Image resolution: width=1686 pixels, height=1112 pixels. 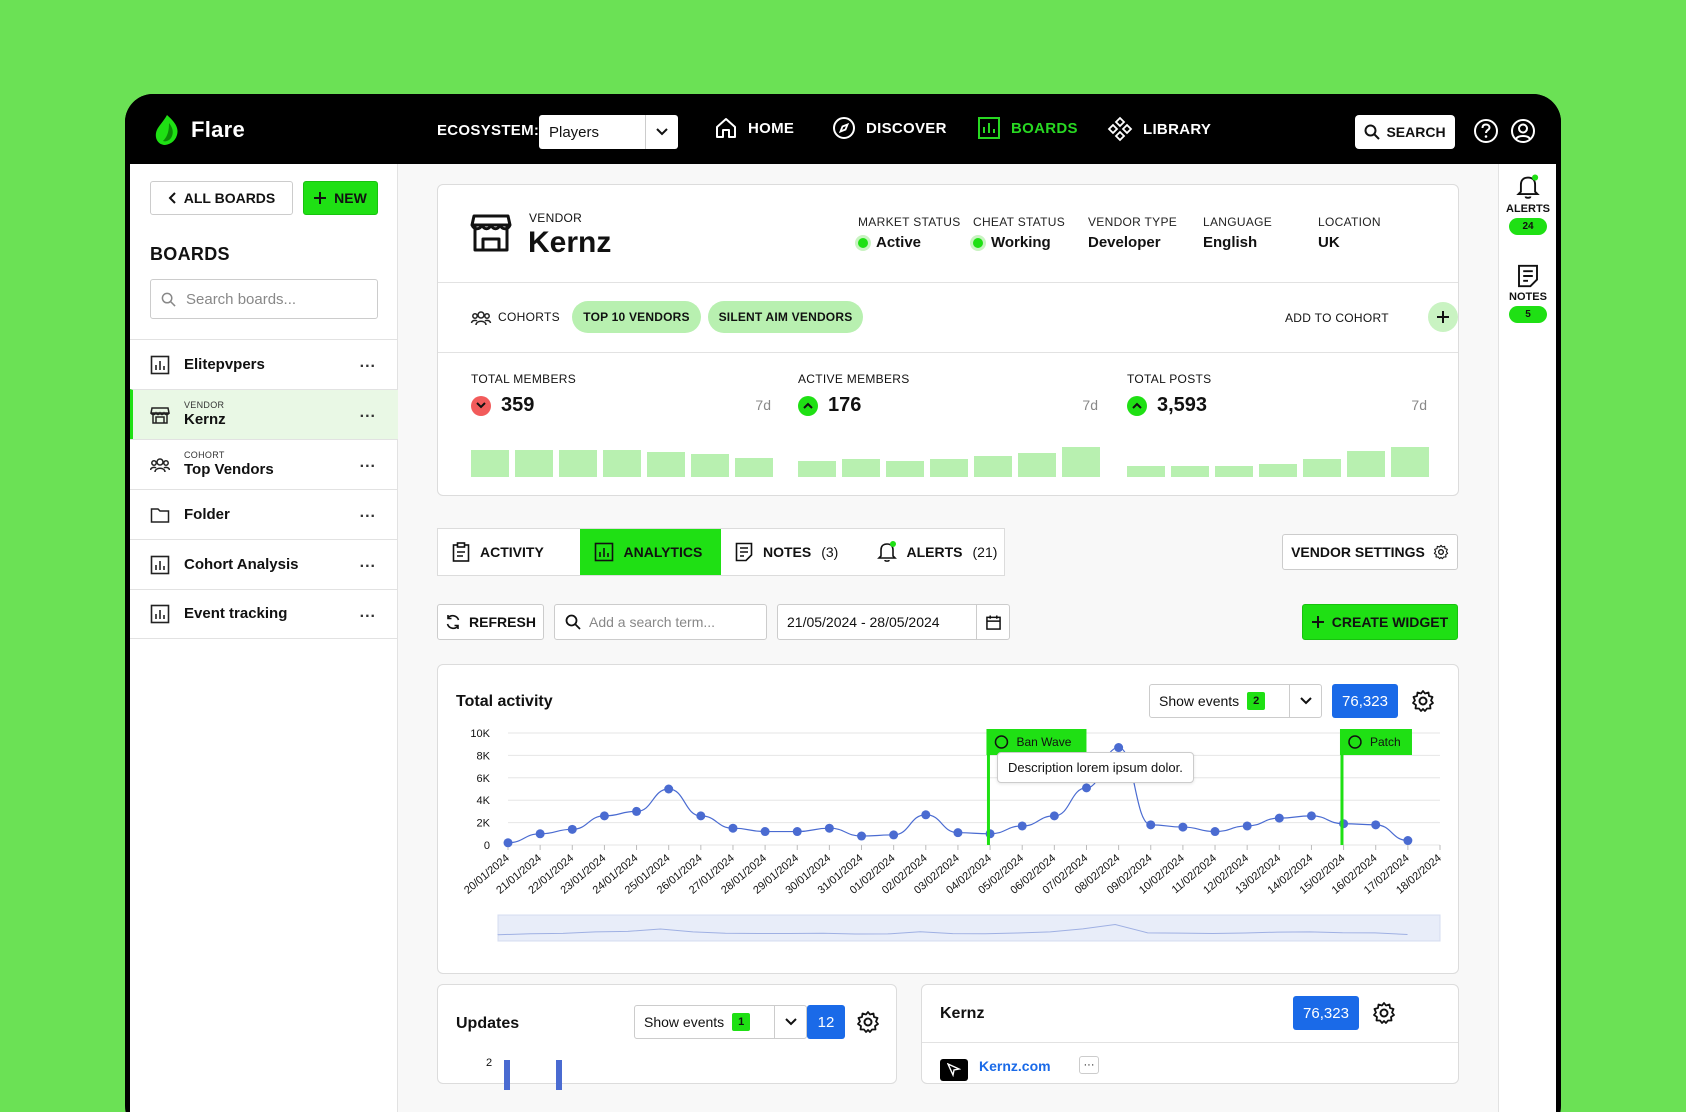 What do you see at coordinates (720, 1022) in the screenshot?
I see `show-events-select: Show events 1` at bounding box center [720, 1022].